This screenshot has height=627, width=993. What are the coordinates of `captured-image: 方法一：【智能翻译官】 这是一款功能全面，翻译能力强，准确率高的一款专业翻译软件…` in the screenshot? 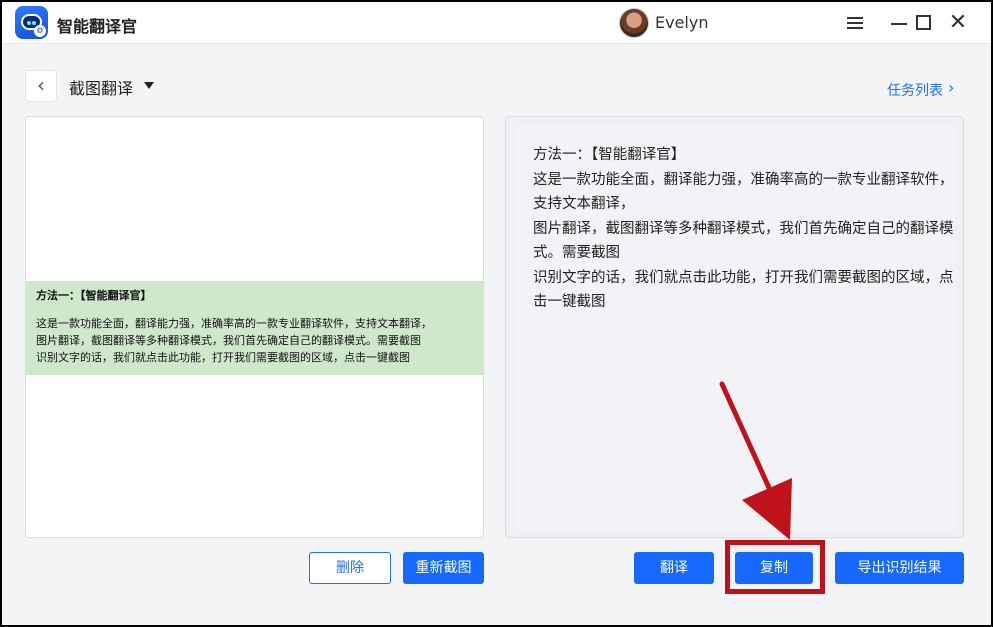 It's located at (254, 328).